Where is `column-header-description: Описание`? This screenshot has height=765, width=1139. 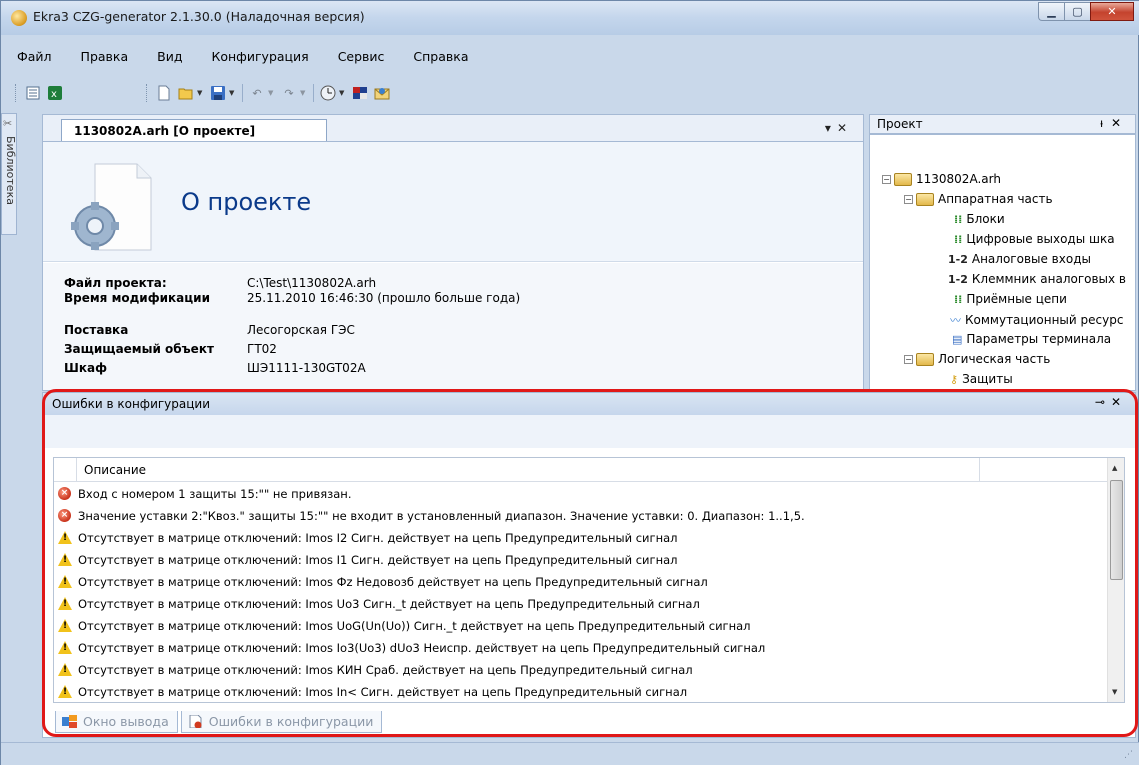
column-header-description: Описание is located at coordinates (115, 470).